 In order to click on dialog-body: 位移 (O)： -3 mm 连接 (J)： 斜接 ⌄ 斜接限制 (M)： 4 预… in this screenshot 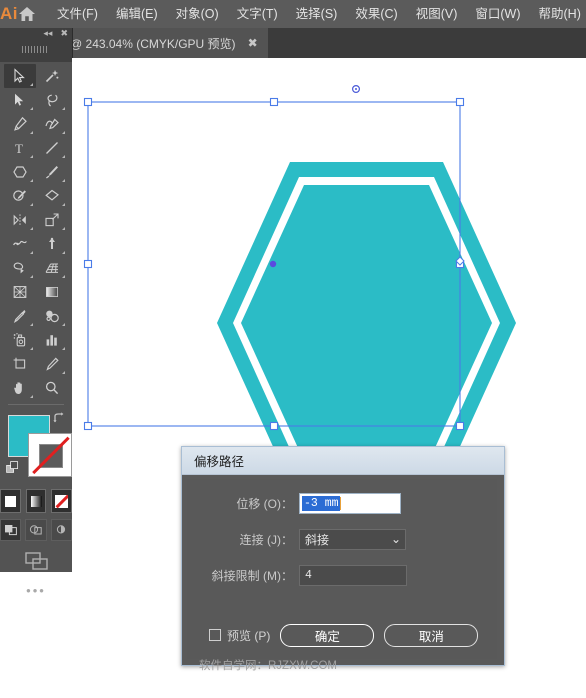, I will do `click(342, 575)`.